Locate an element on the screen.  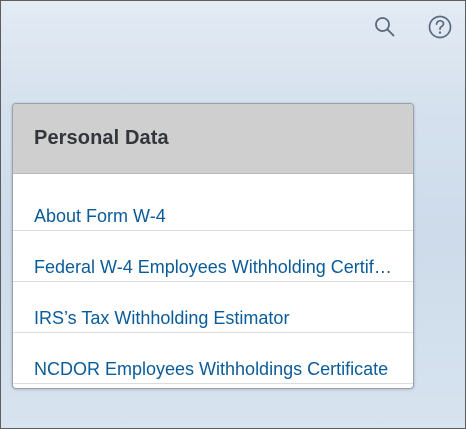
list-item-about-form-w4: About Form W-4 is located at coordinates (213, 202).